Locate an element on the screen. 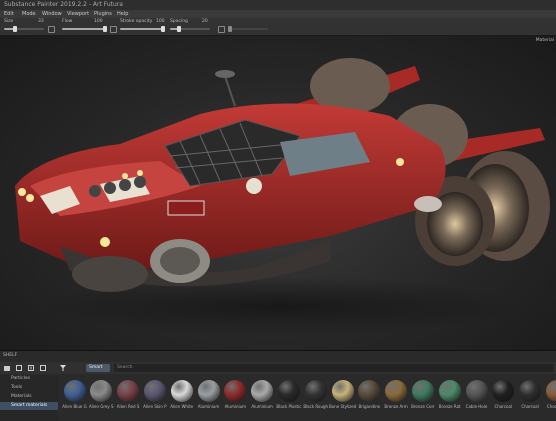 The height and width of the screenshot is (421, 556). menu-mode: Mode is located at coordinates (29, 14).